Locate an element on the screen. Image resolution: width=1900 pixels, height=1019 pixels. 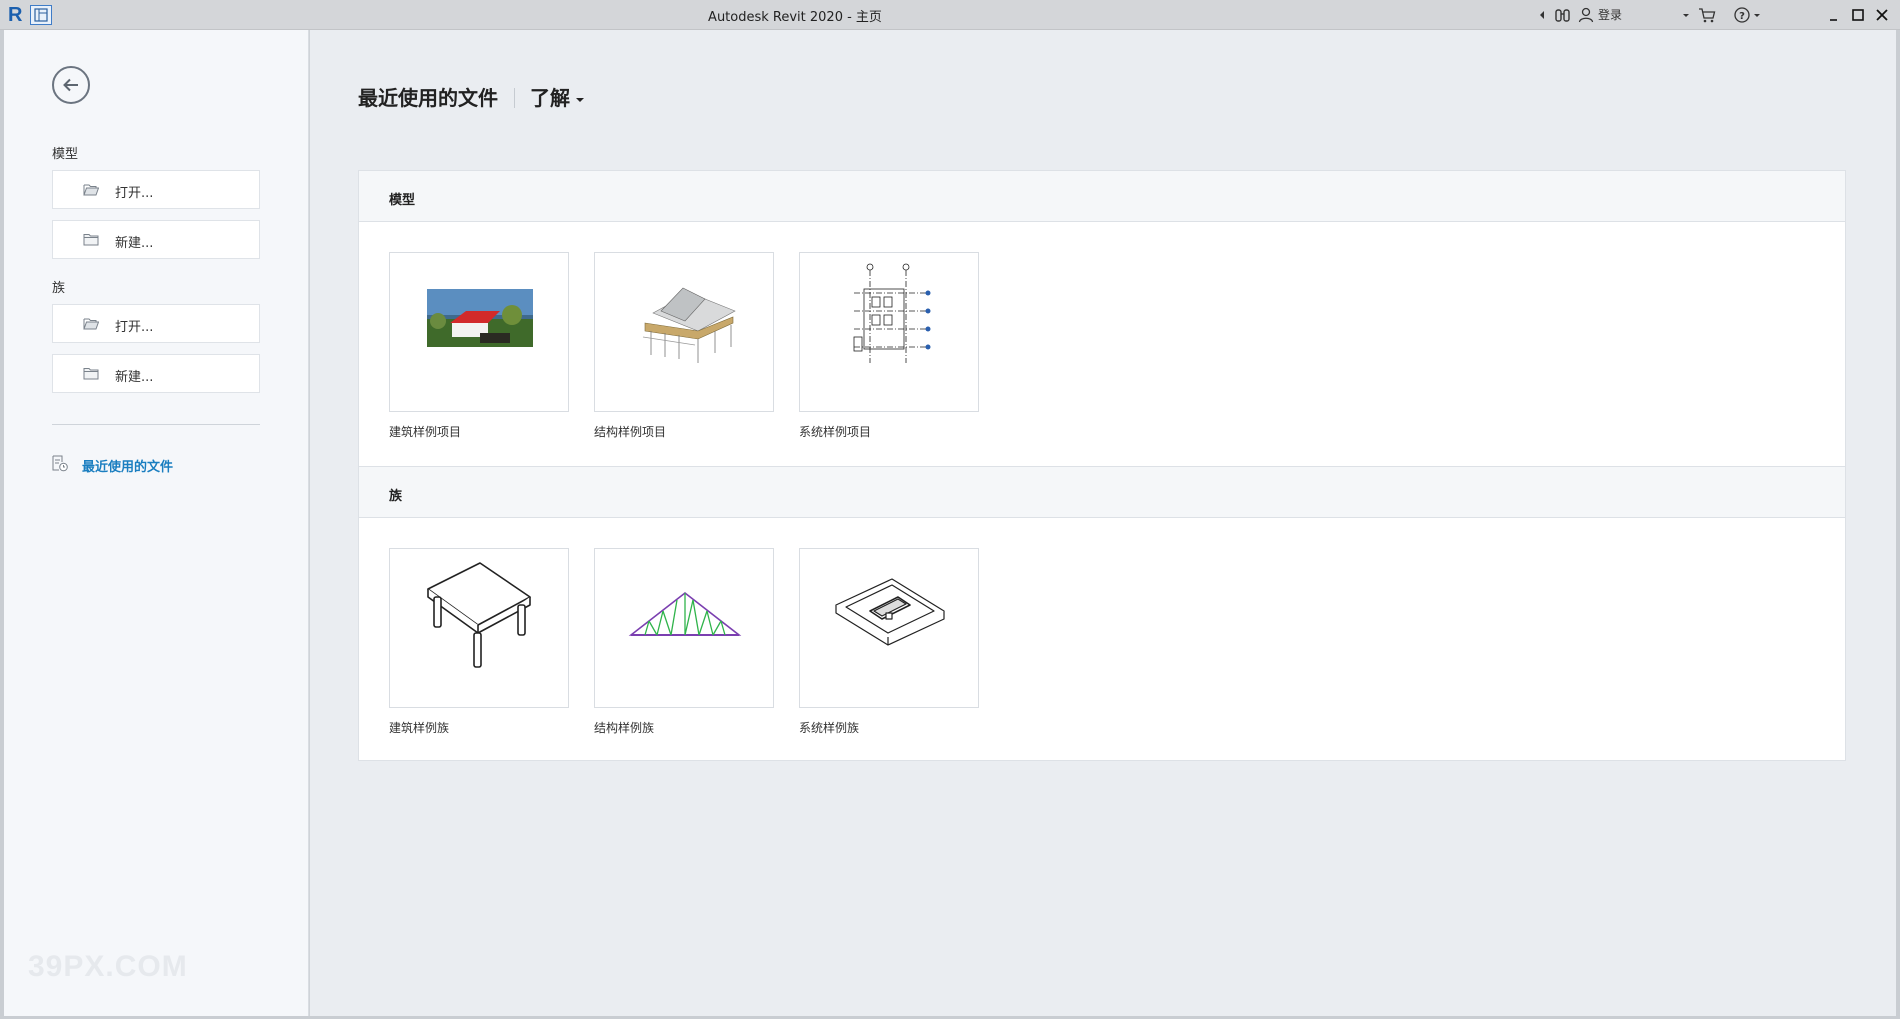
close-button is located at coordinates (1882, 15).